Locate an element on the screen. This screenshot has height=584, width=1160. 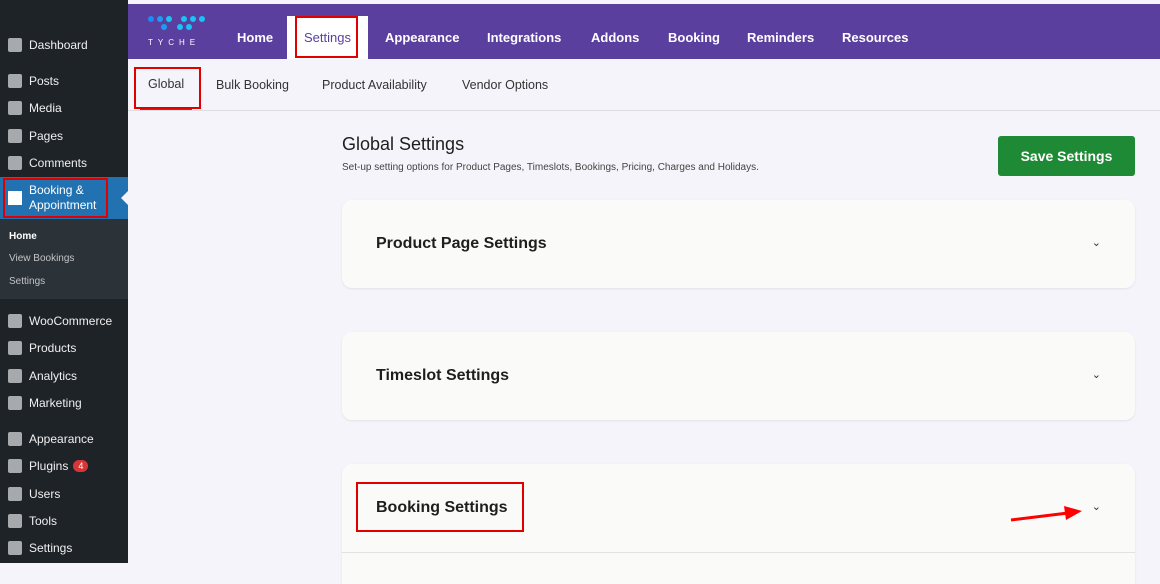
label: WooCommerce is located at coordinates (71, 321).